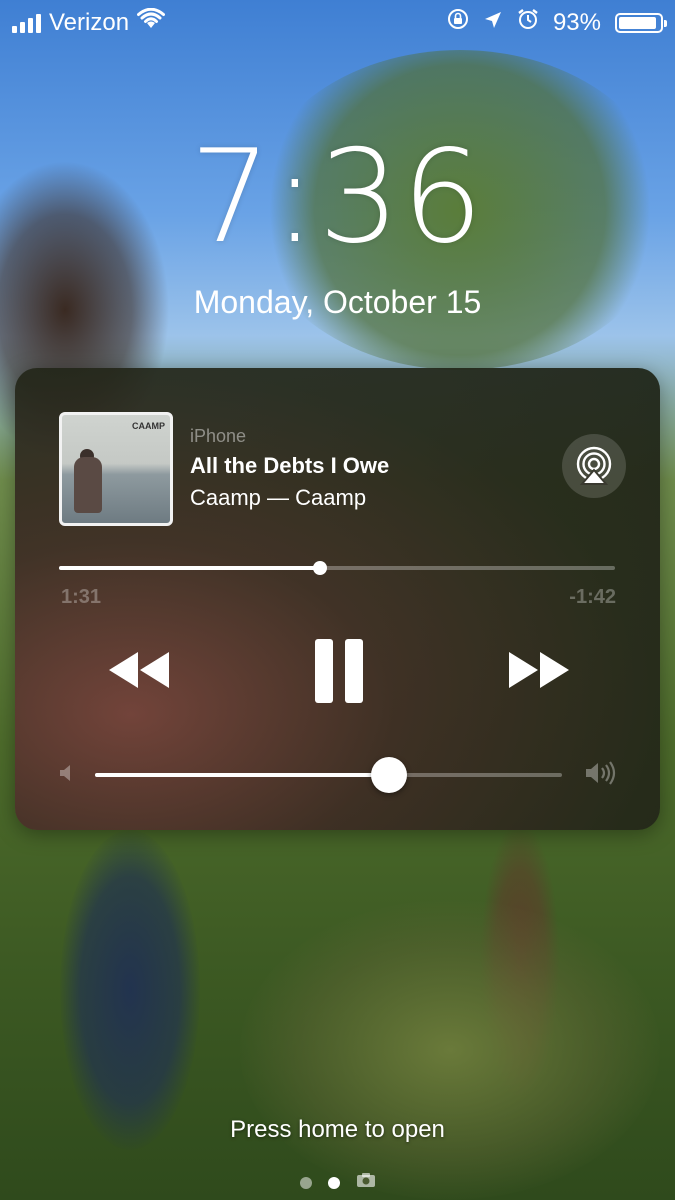 This screenshot has height=1200, width=675. I want to click on battery-icon, so click(641, 22).